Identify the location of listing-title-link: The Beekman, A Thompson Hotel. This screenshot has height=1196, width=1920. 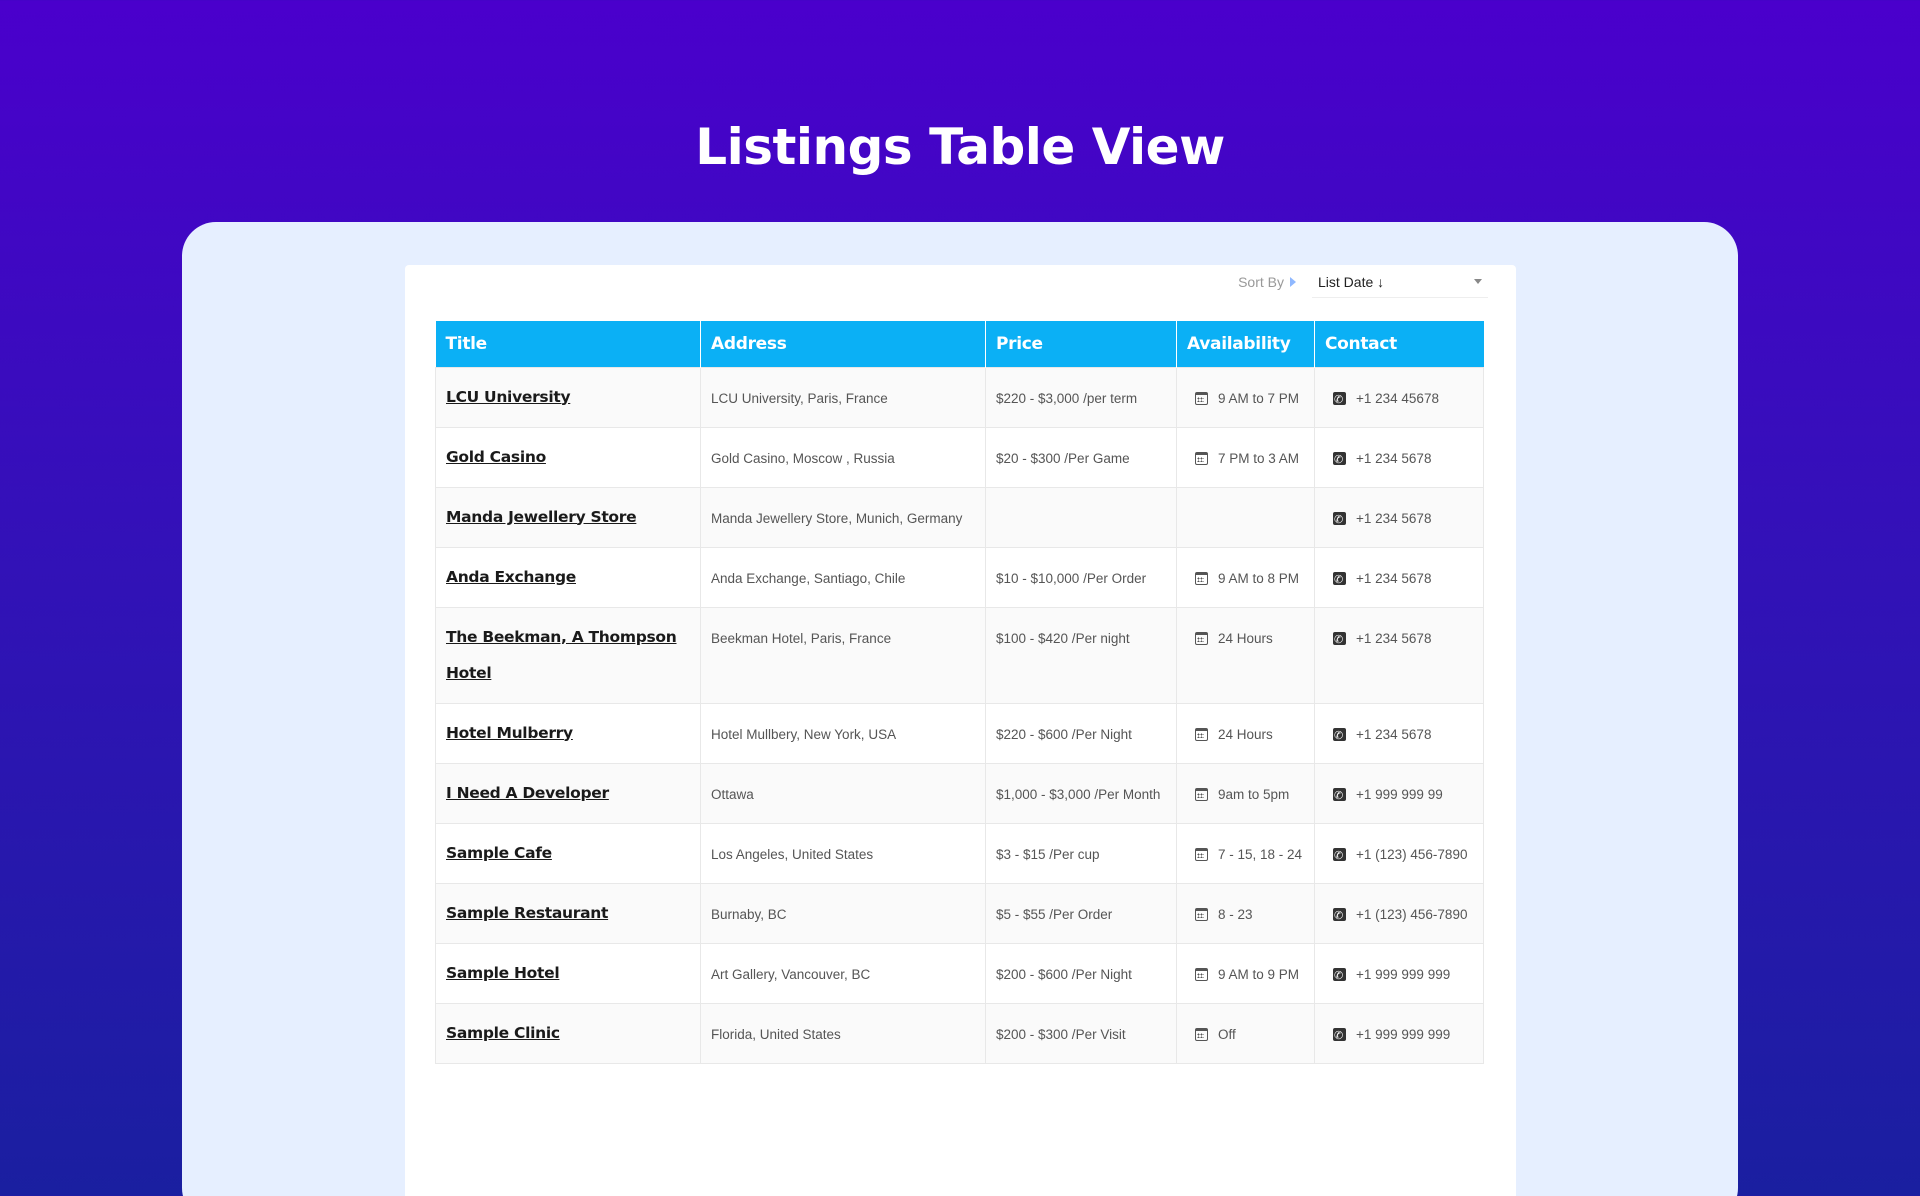
(561, 655).